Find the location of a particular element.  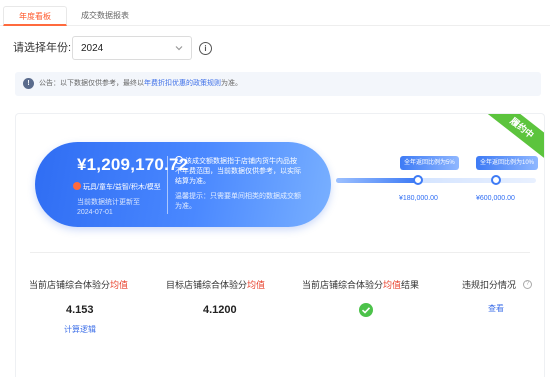

milestone-label-2: 全年返回比例为10% is located at coordinates (507, 163).